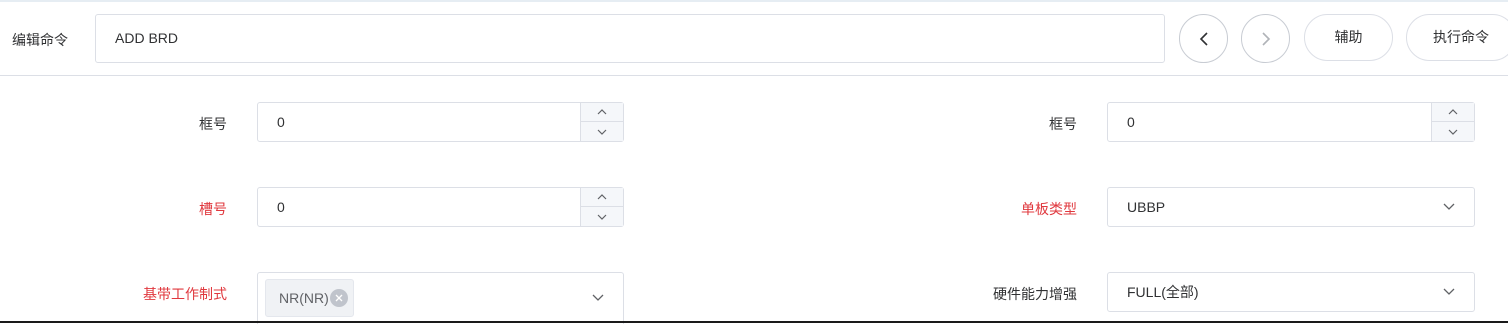 The image size is (1508, 324). Describe the element at coordinates (213, 124) in the screenshot. I see `frame-label-left: 框号` at that location.